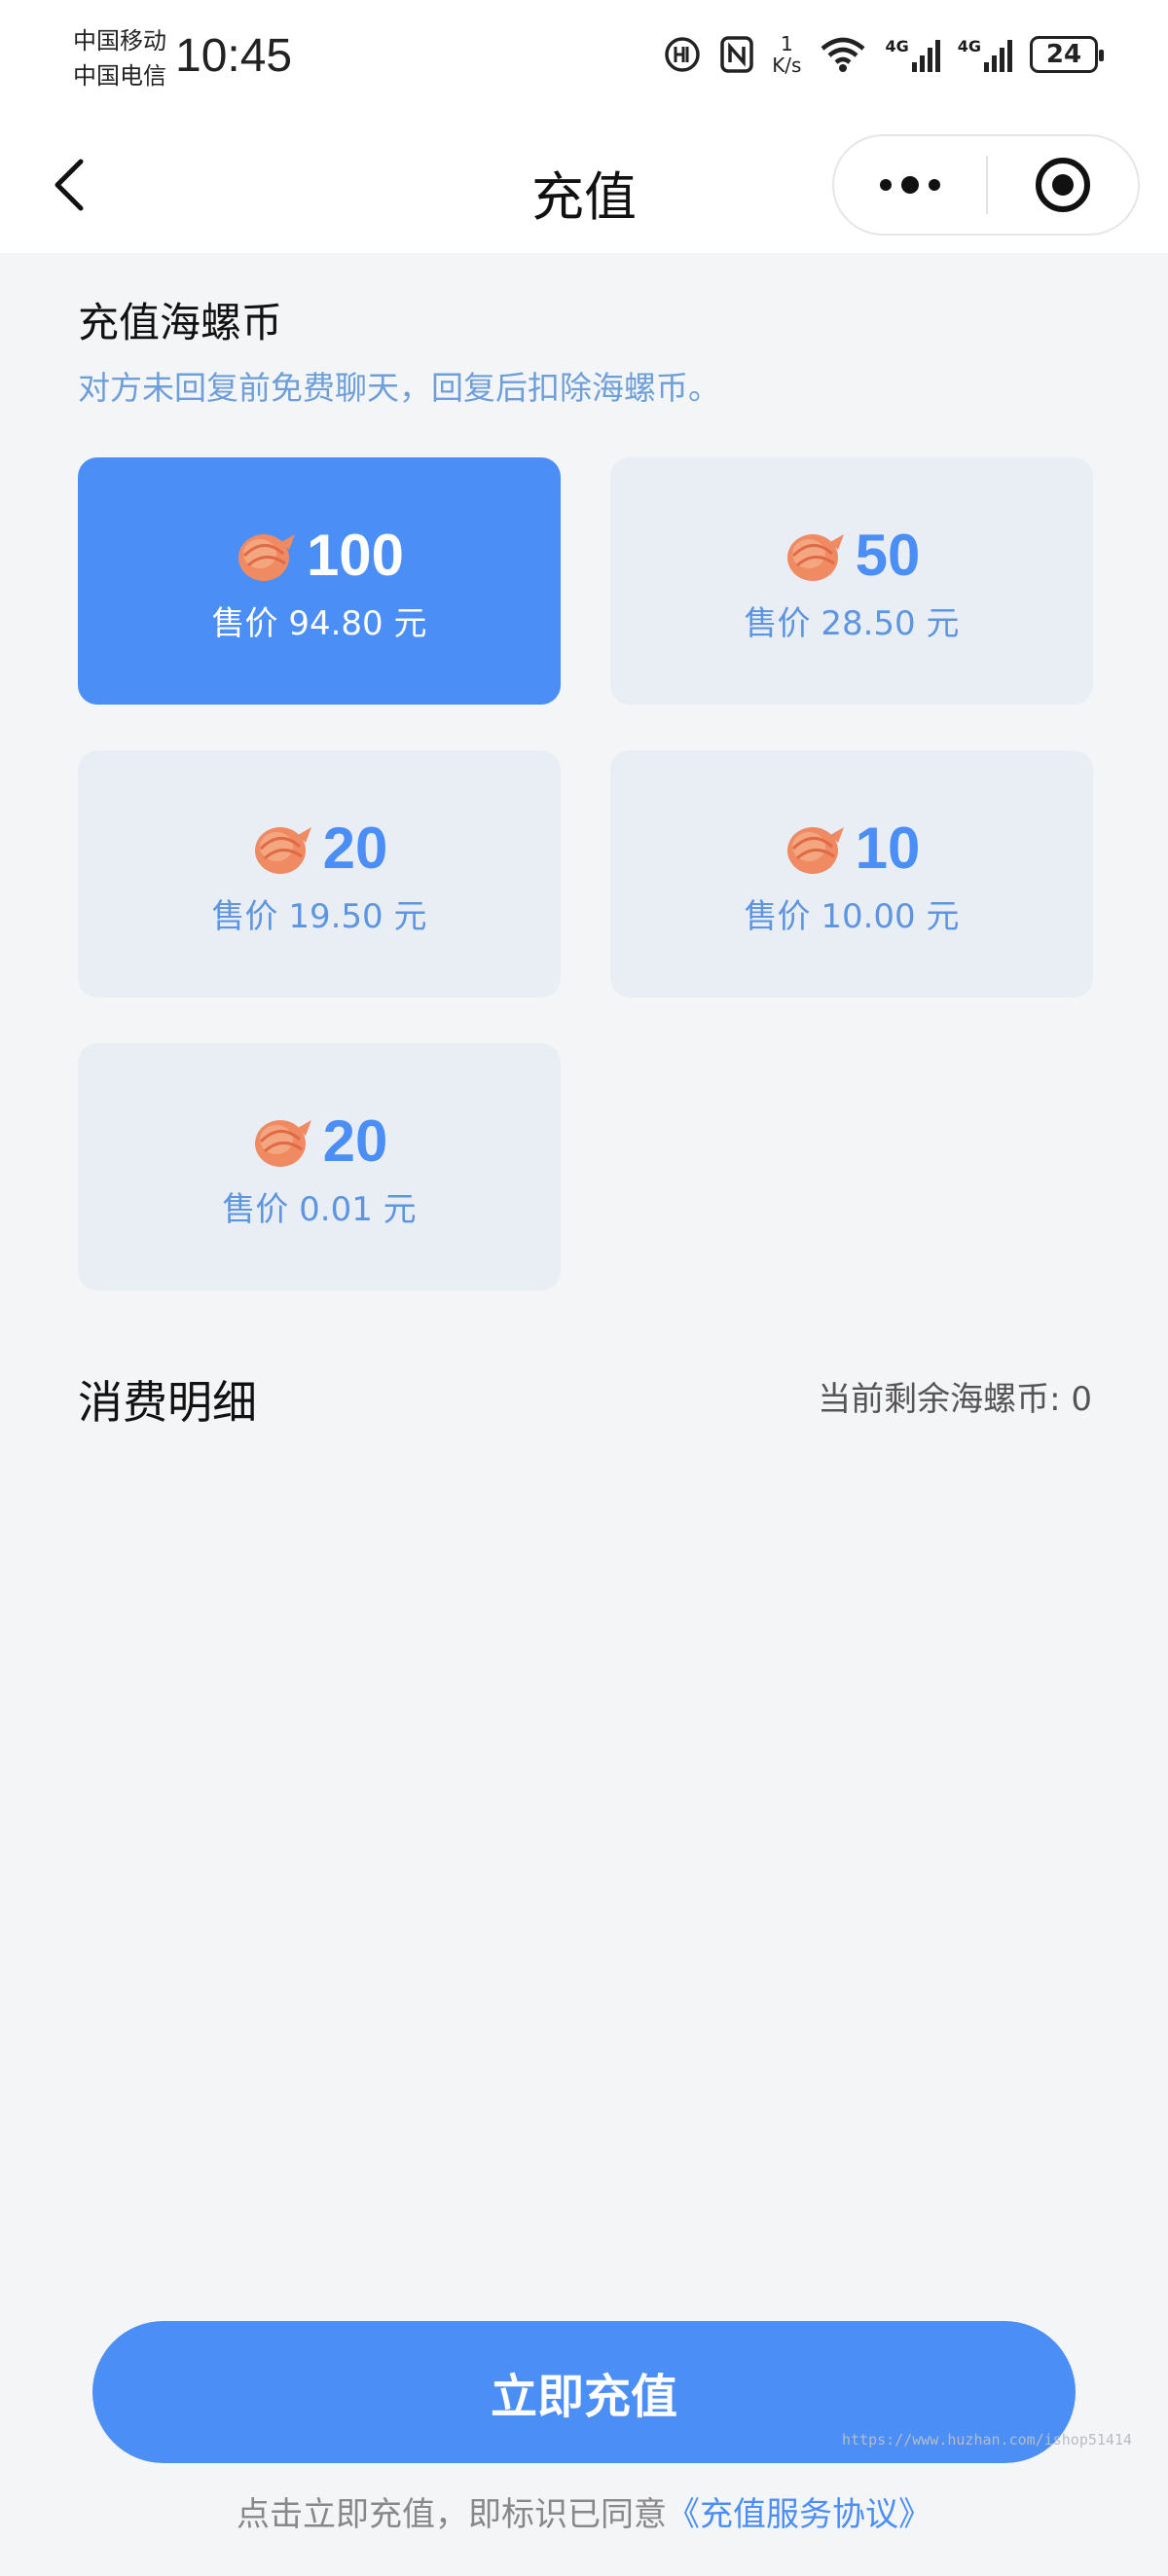 The width and height of the screenshot is (1168, 2576). I want to click on remaining-balance: 当前剩余海螺币: 0, so click(955, 1396).